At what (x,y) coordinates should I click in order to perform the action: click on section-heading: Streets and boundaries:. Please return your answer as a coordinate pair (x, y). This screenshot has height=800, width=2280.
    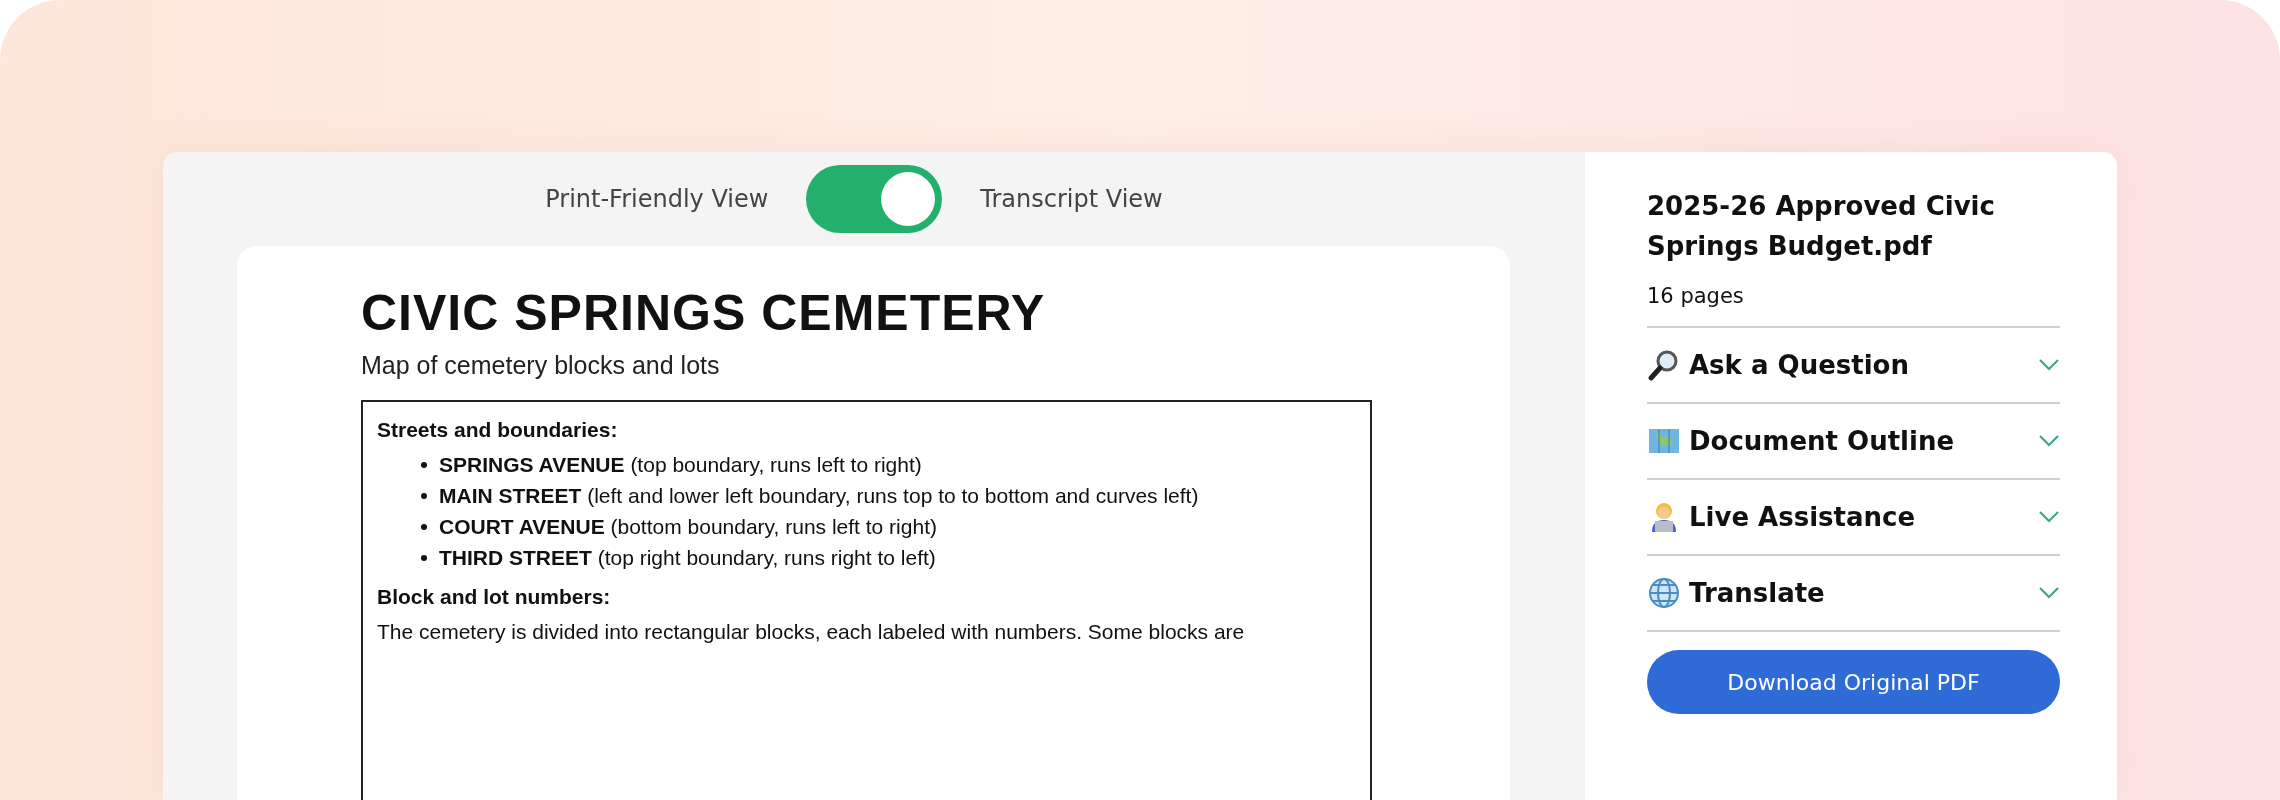
    Looking at the image, I should click on (498, 430).